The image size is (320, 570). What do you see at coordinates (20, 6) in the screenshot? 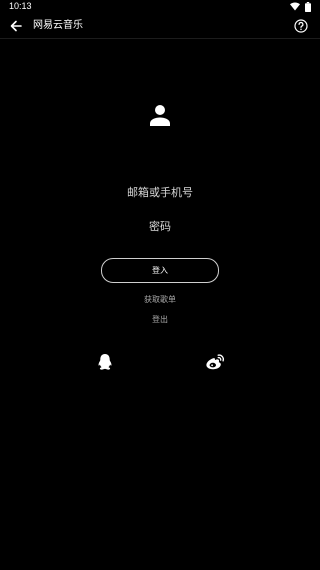
I see `status-time: 10:13` at bounding box center [20, 6].